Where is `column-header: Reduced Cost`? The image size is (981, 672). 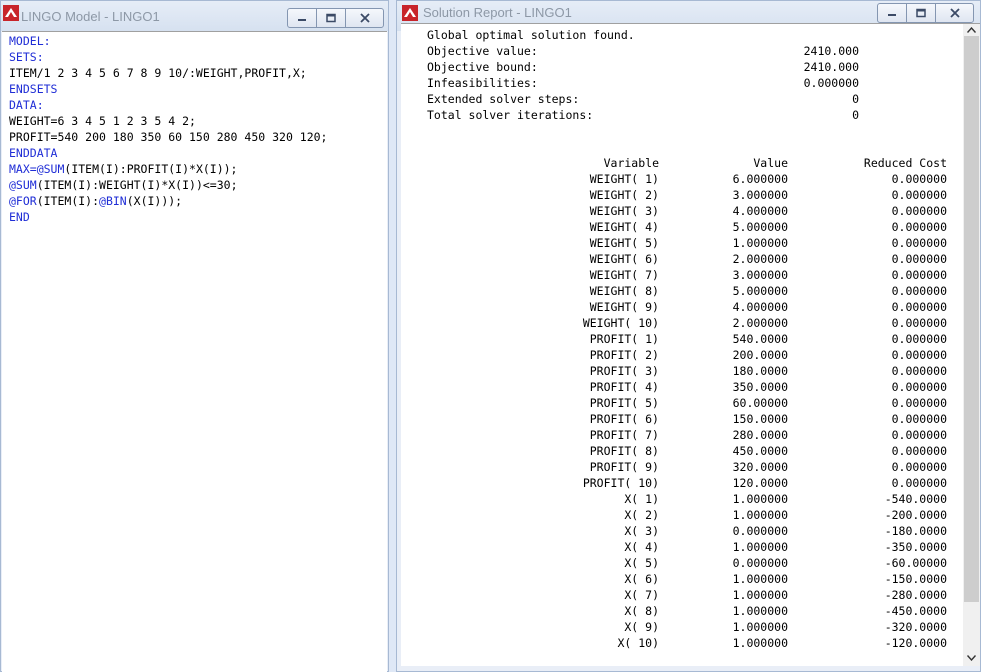 column-header: Reduced Cost is located at coordinates (905, 163).